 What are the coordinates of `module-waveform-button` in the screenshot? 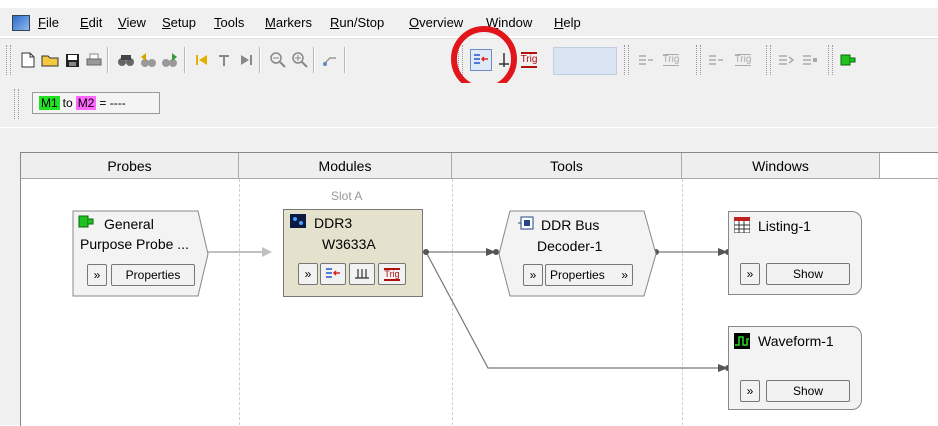 It's located at (362, 274).